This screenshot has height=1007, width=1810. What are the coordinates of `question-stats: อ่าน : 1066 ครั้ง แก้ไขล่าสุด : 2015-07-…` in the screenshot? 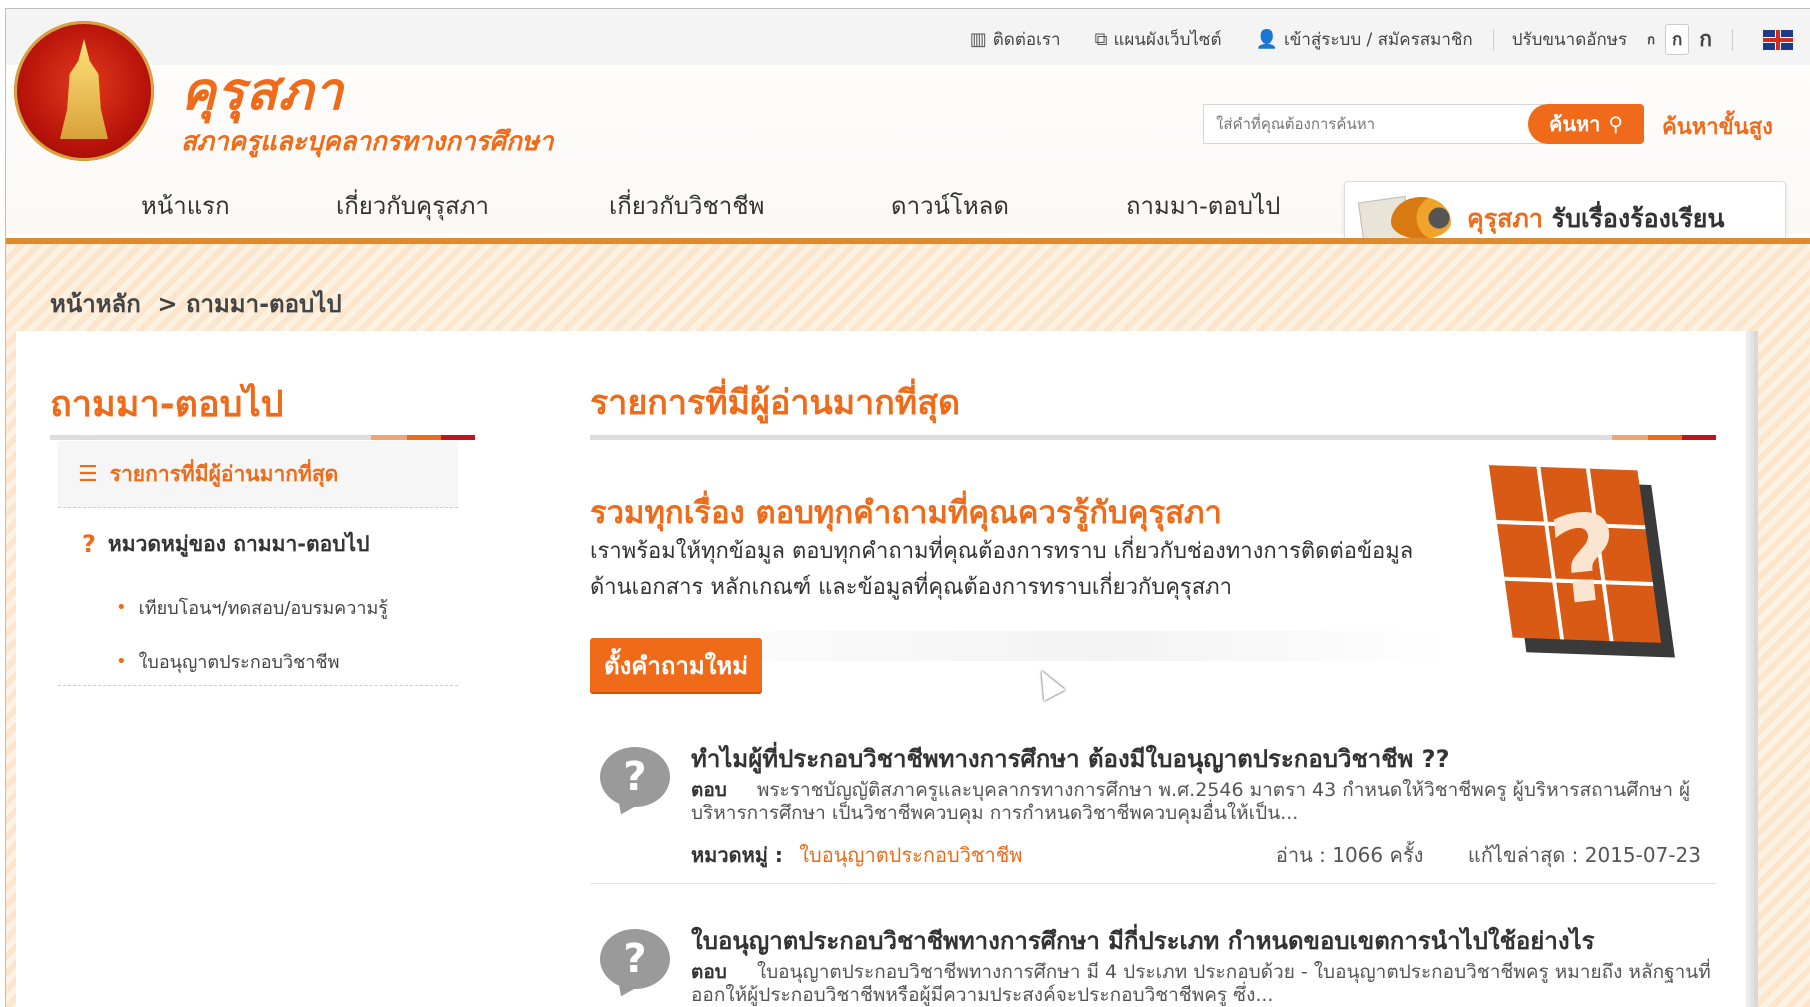 It's located at (1488, 855).